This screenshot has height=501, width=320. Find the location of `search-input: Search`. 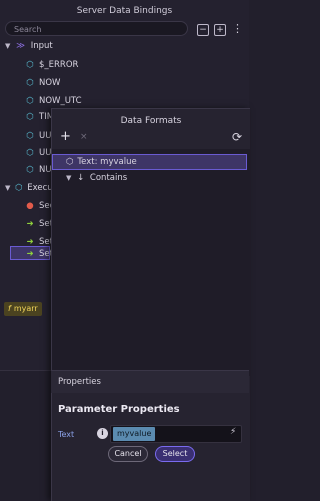

search-input: Search is located at coordinates (96, 28).